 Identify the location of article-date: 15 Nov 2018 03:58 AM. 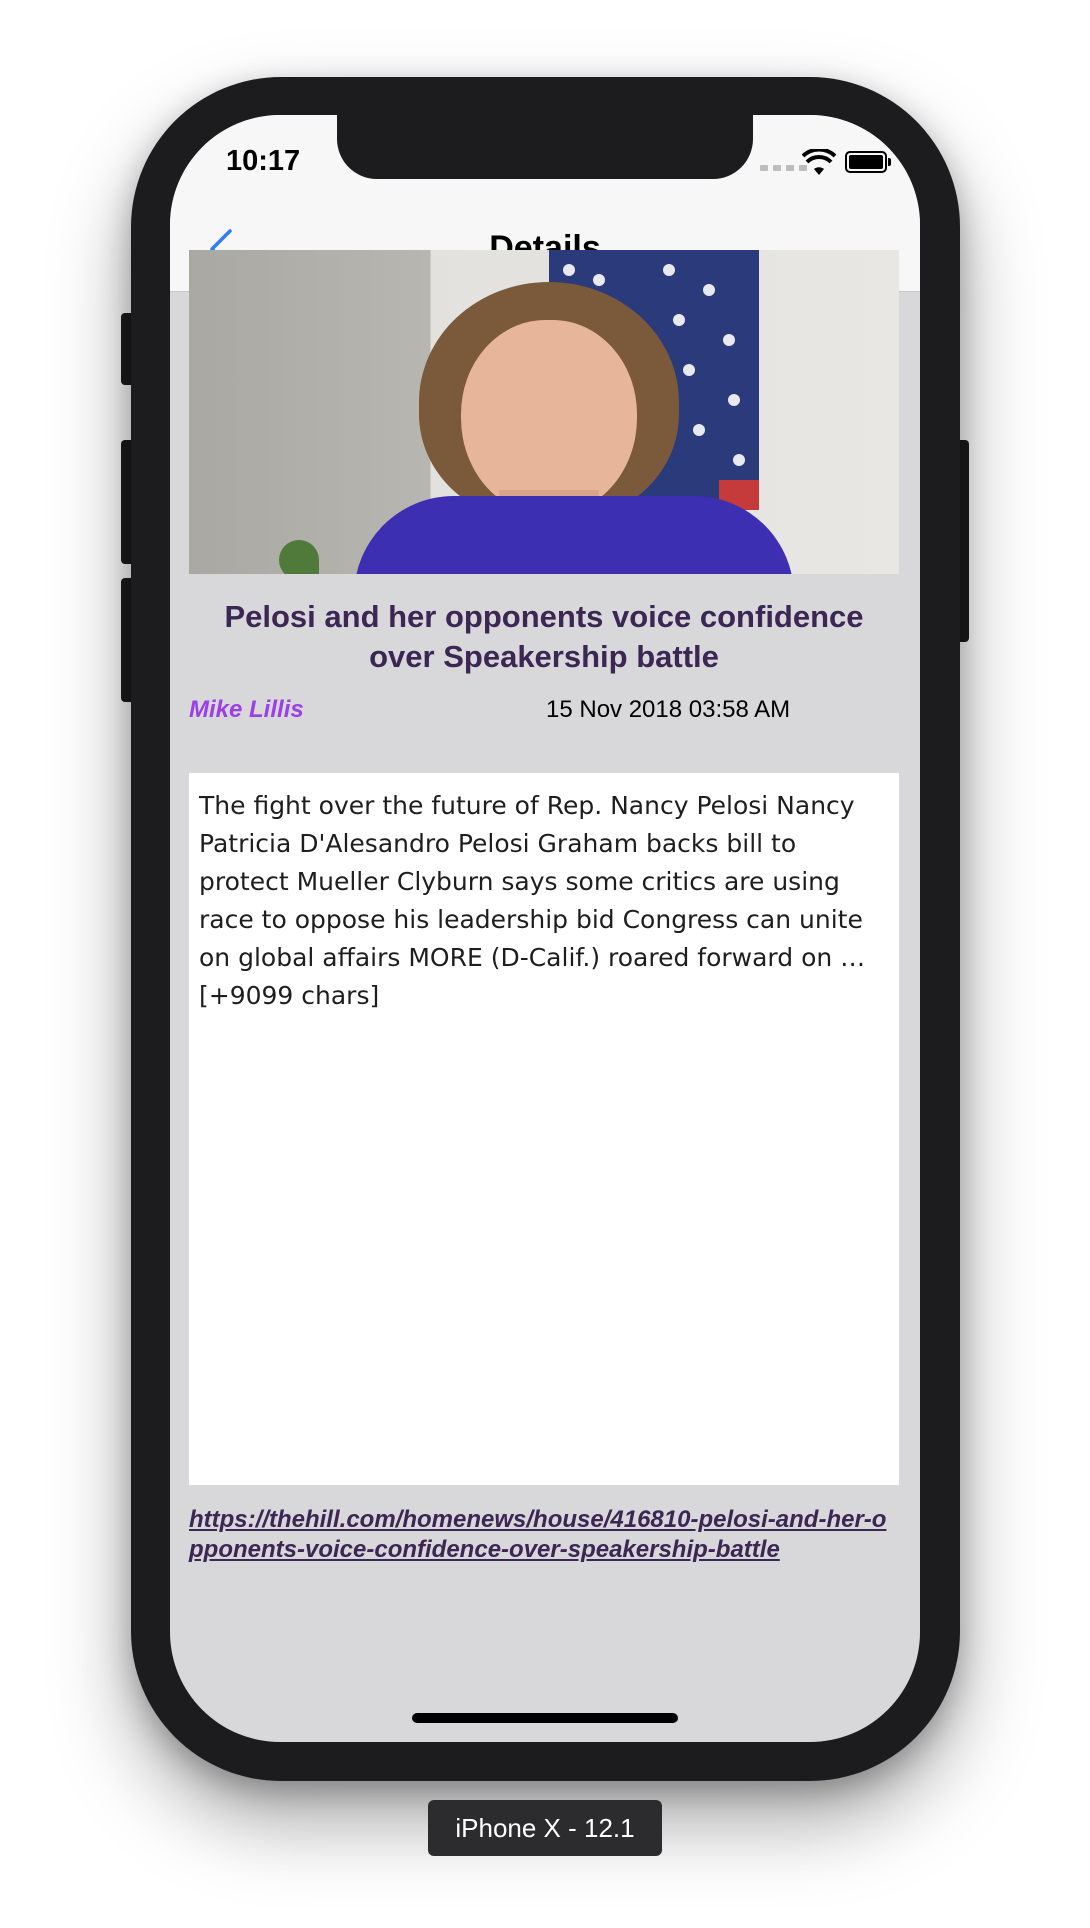
(668, 709).